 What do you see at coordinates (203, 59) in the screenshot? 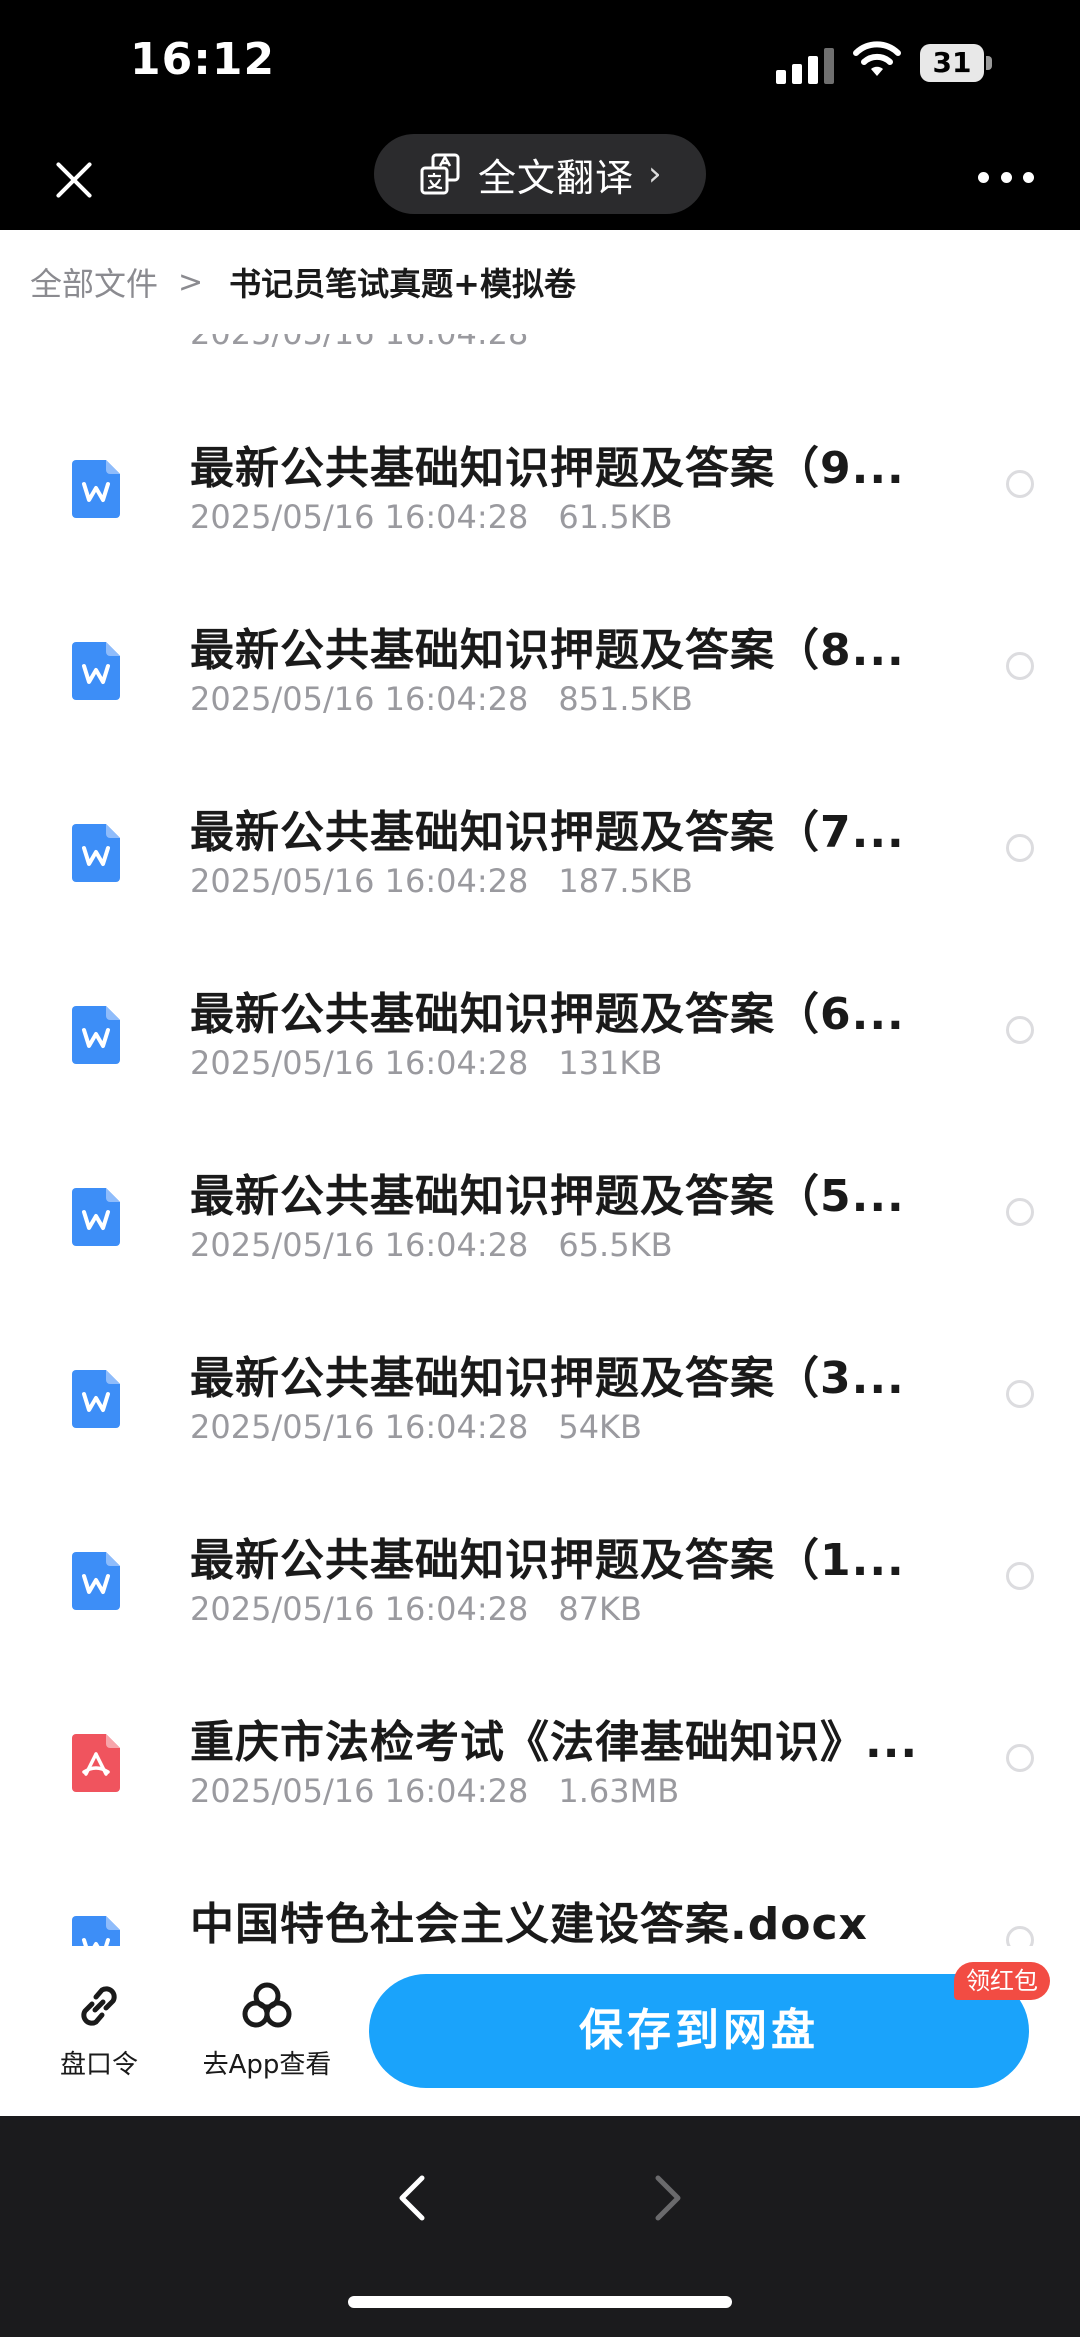
I see `status-time: 16:12` at bounding box center [203, 59].